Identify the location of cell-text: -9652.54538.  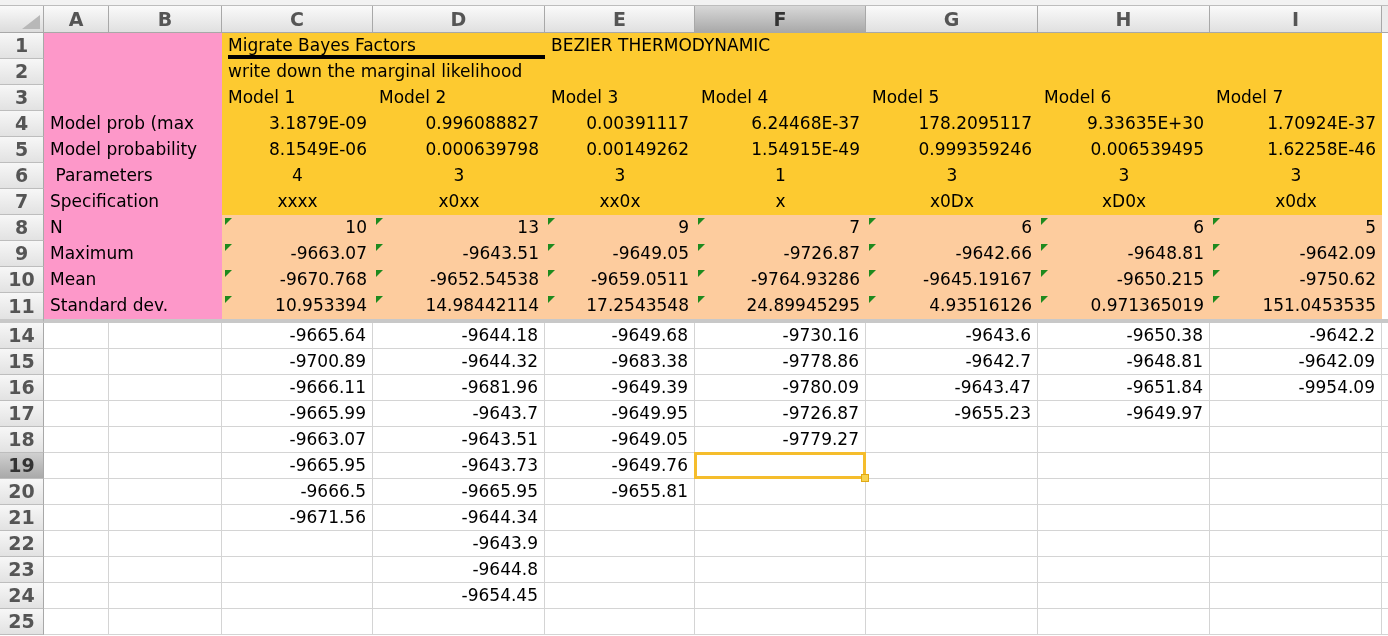
(484, 280).